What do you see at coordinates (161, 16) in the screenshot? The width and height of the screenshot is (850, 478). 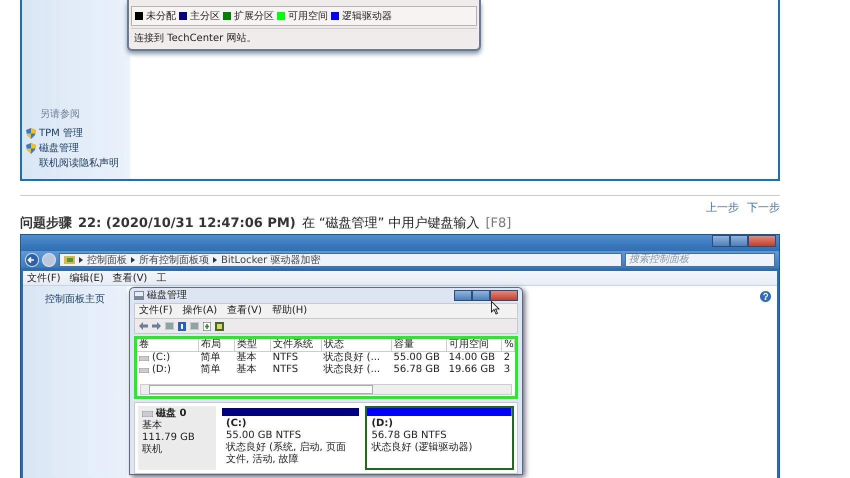 I see `legend-label: 未分配` at bounding box center [161, 16].